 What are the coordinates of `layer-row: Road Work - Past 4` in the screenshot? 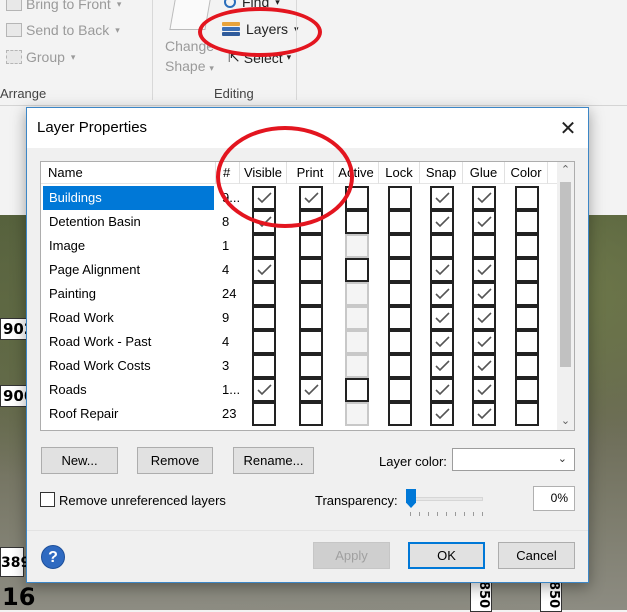 It's located at (299, 342).